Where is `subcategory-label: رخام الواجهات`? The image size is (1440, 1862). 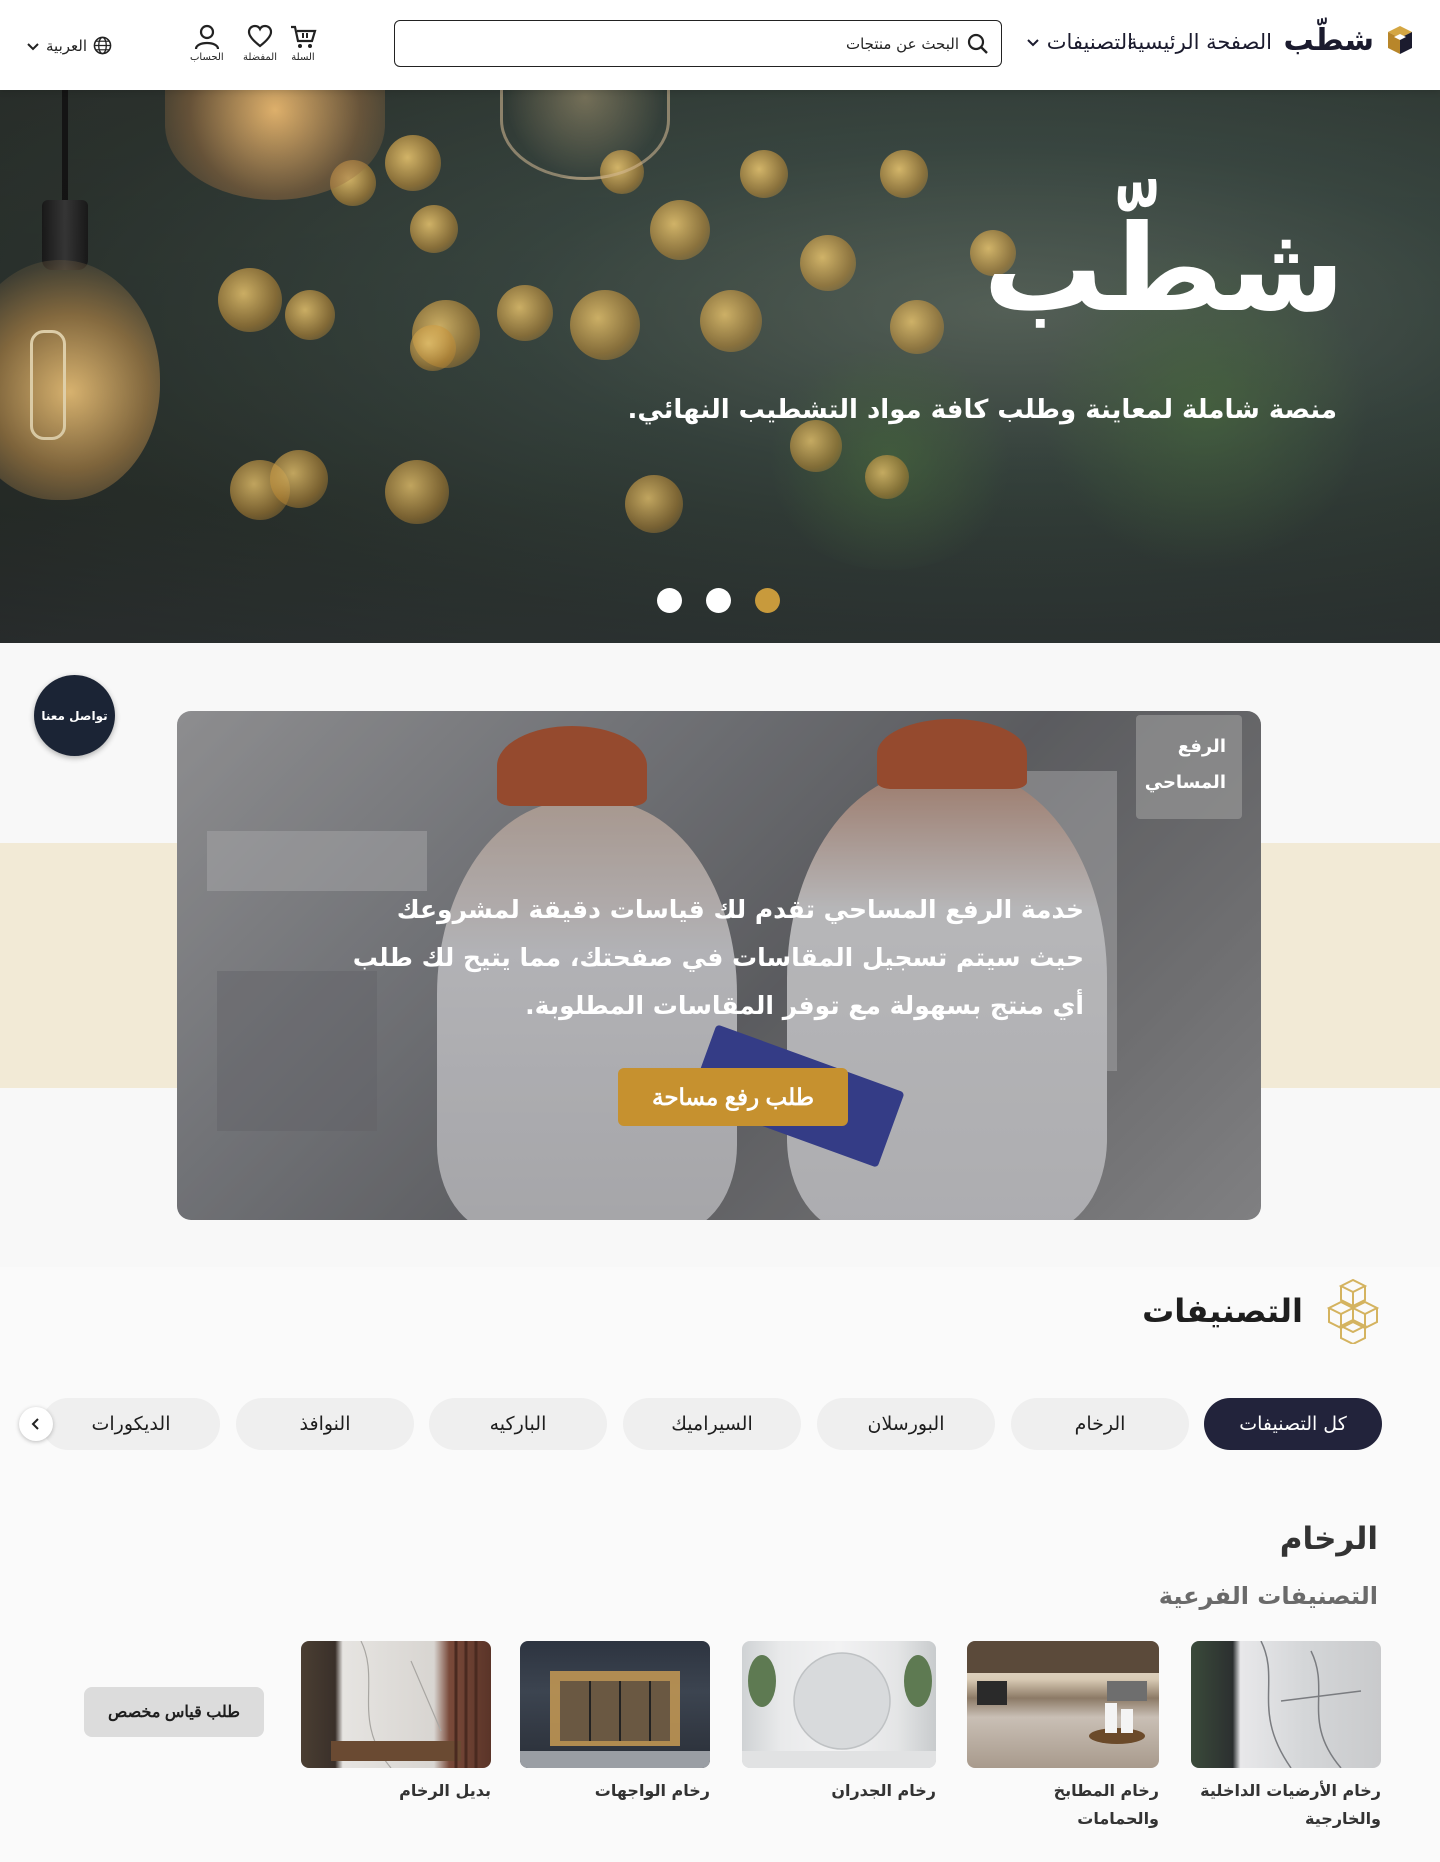
subcategory-label: رخام الواجهات is located at coordinates (652, 1790).